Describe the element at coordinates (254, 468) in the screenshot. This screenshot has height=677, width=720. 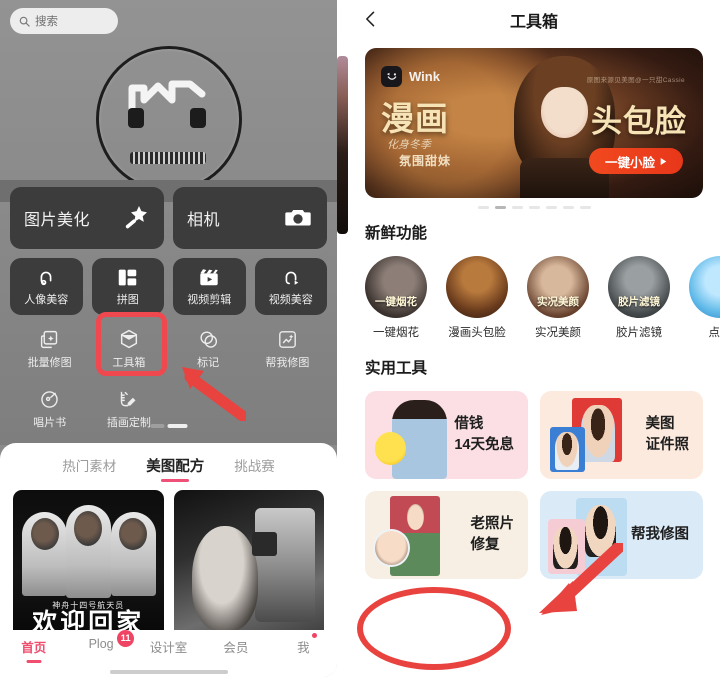
I see `tab-challenge: 挑战赛` at that location.